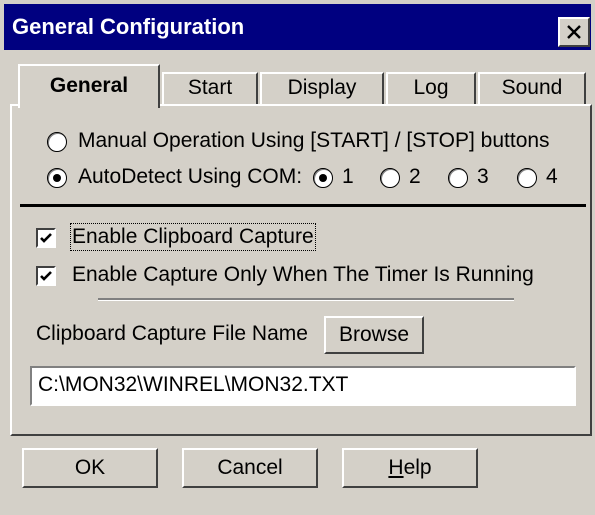 The image size is (595, 515). What do you see at coordinates (415, 176) in the screenshot?
I see `com-2-label: 2` at bounding box center [415, 176].